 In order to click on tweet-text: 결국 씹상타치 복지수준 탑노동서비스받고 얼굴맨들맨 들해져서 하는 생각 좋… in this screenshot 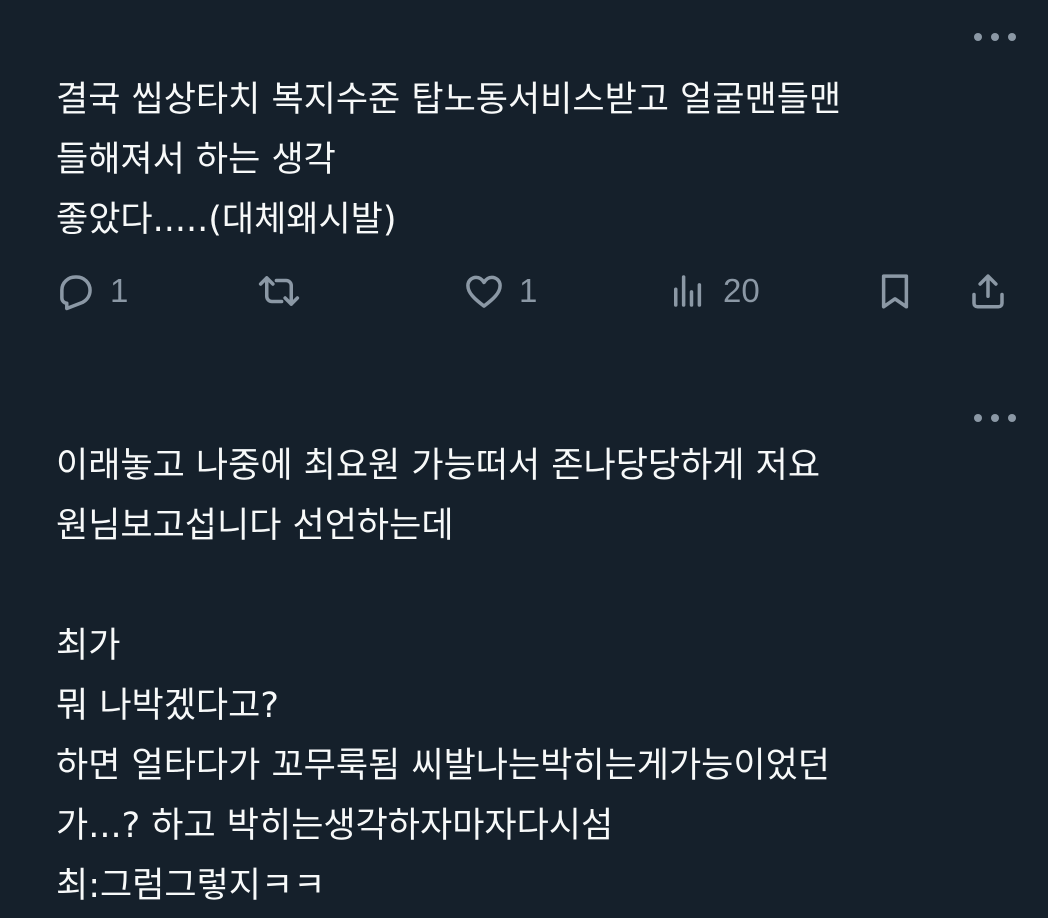, I will do `click(449, 160)`.